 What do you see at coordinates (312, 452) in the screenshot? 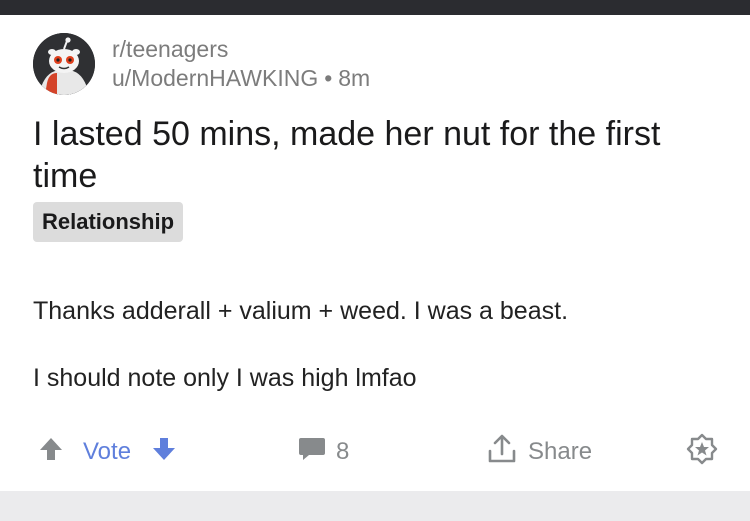
I see `comment-bubble-icon` at bounding box center [312, 452].